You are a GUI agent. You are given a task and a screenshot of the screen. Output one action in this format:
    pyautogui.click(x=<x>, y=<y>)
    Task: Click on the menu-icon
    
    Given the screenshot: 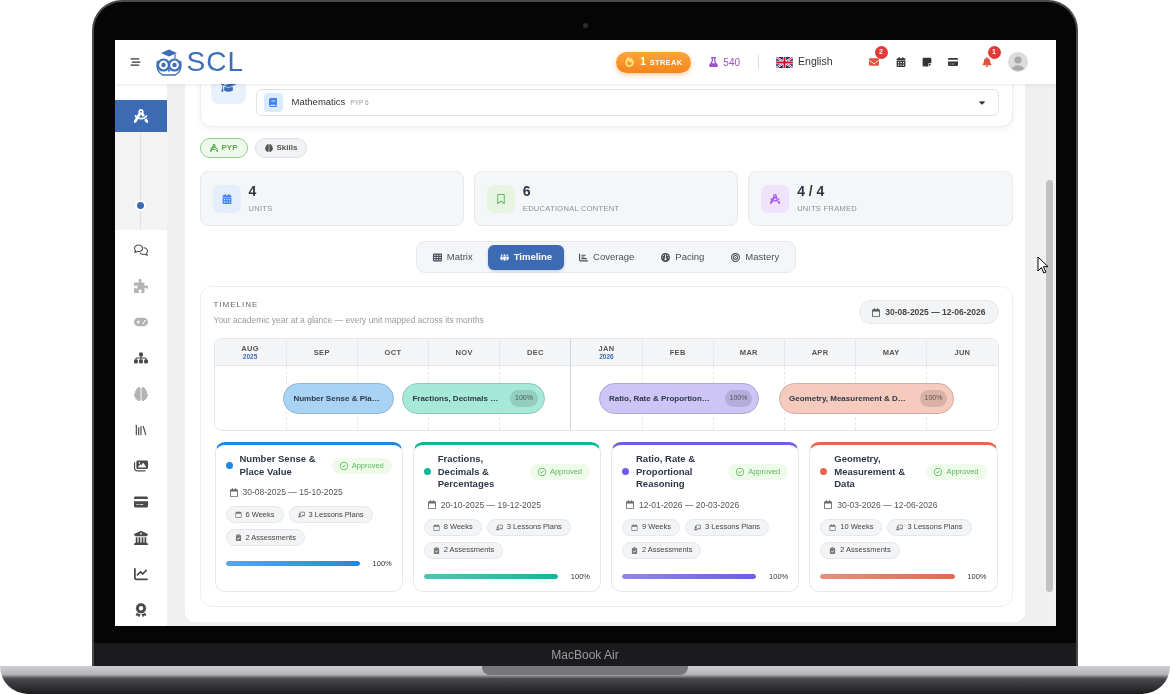 What is the action you would take?
    pyautogui.click(x=135, y=62)
    